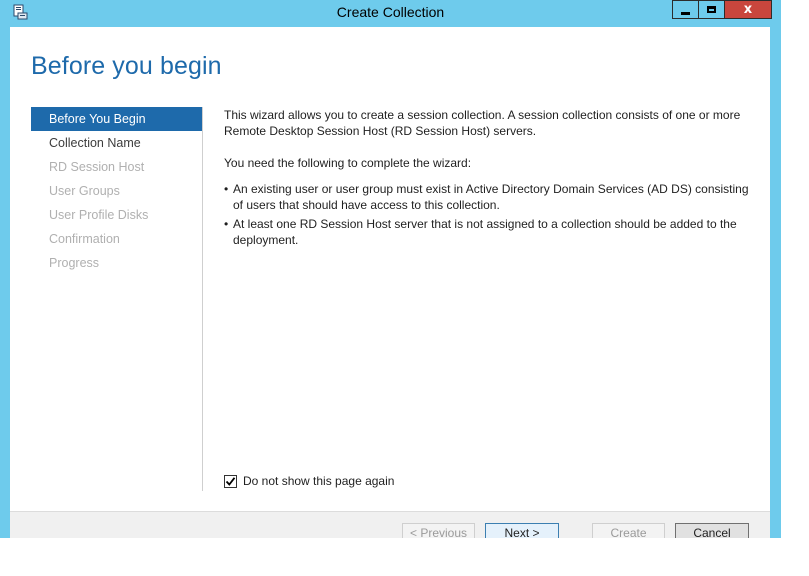  Describe the element at coordinates (202, 299) in the screenshot. I see `nav-divider` at that location.